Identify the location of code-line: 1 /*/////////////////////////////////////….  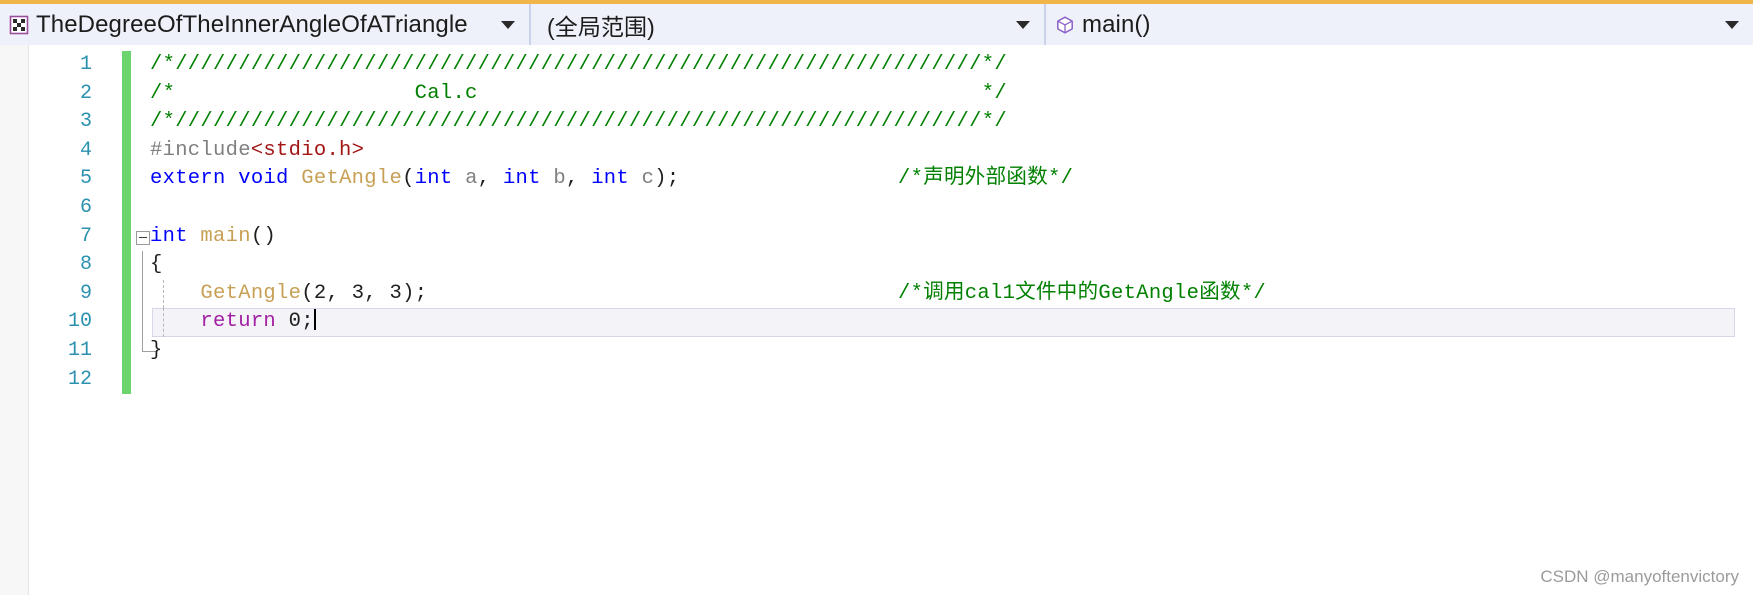
(876, 65).